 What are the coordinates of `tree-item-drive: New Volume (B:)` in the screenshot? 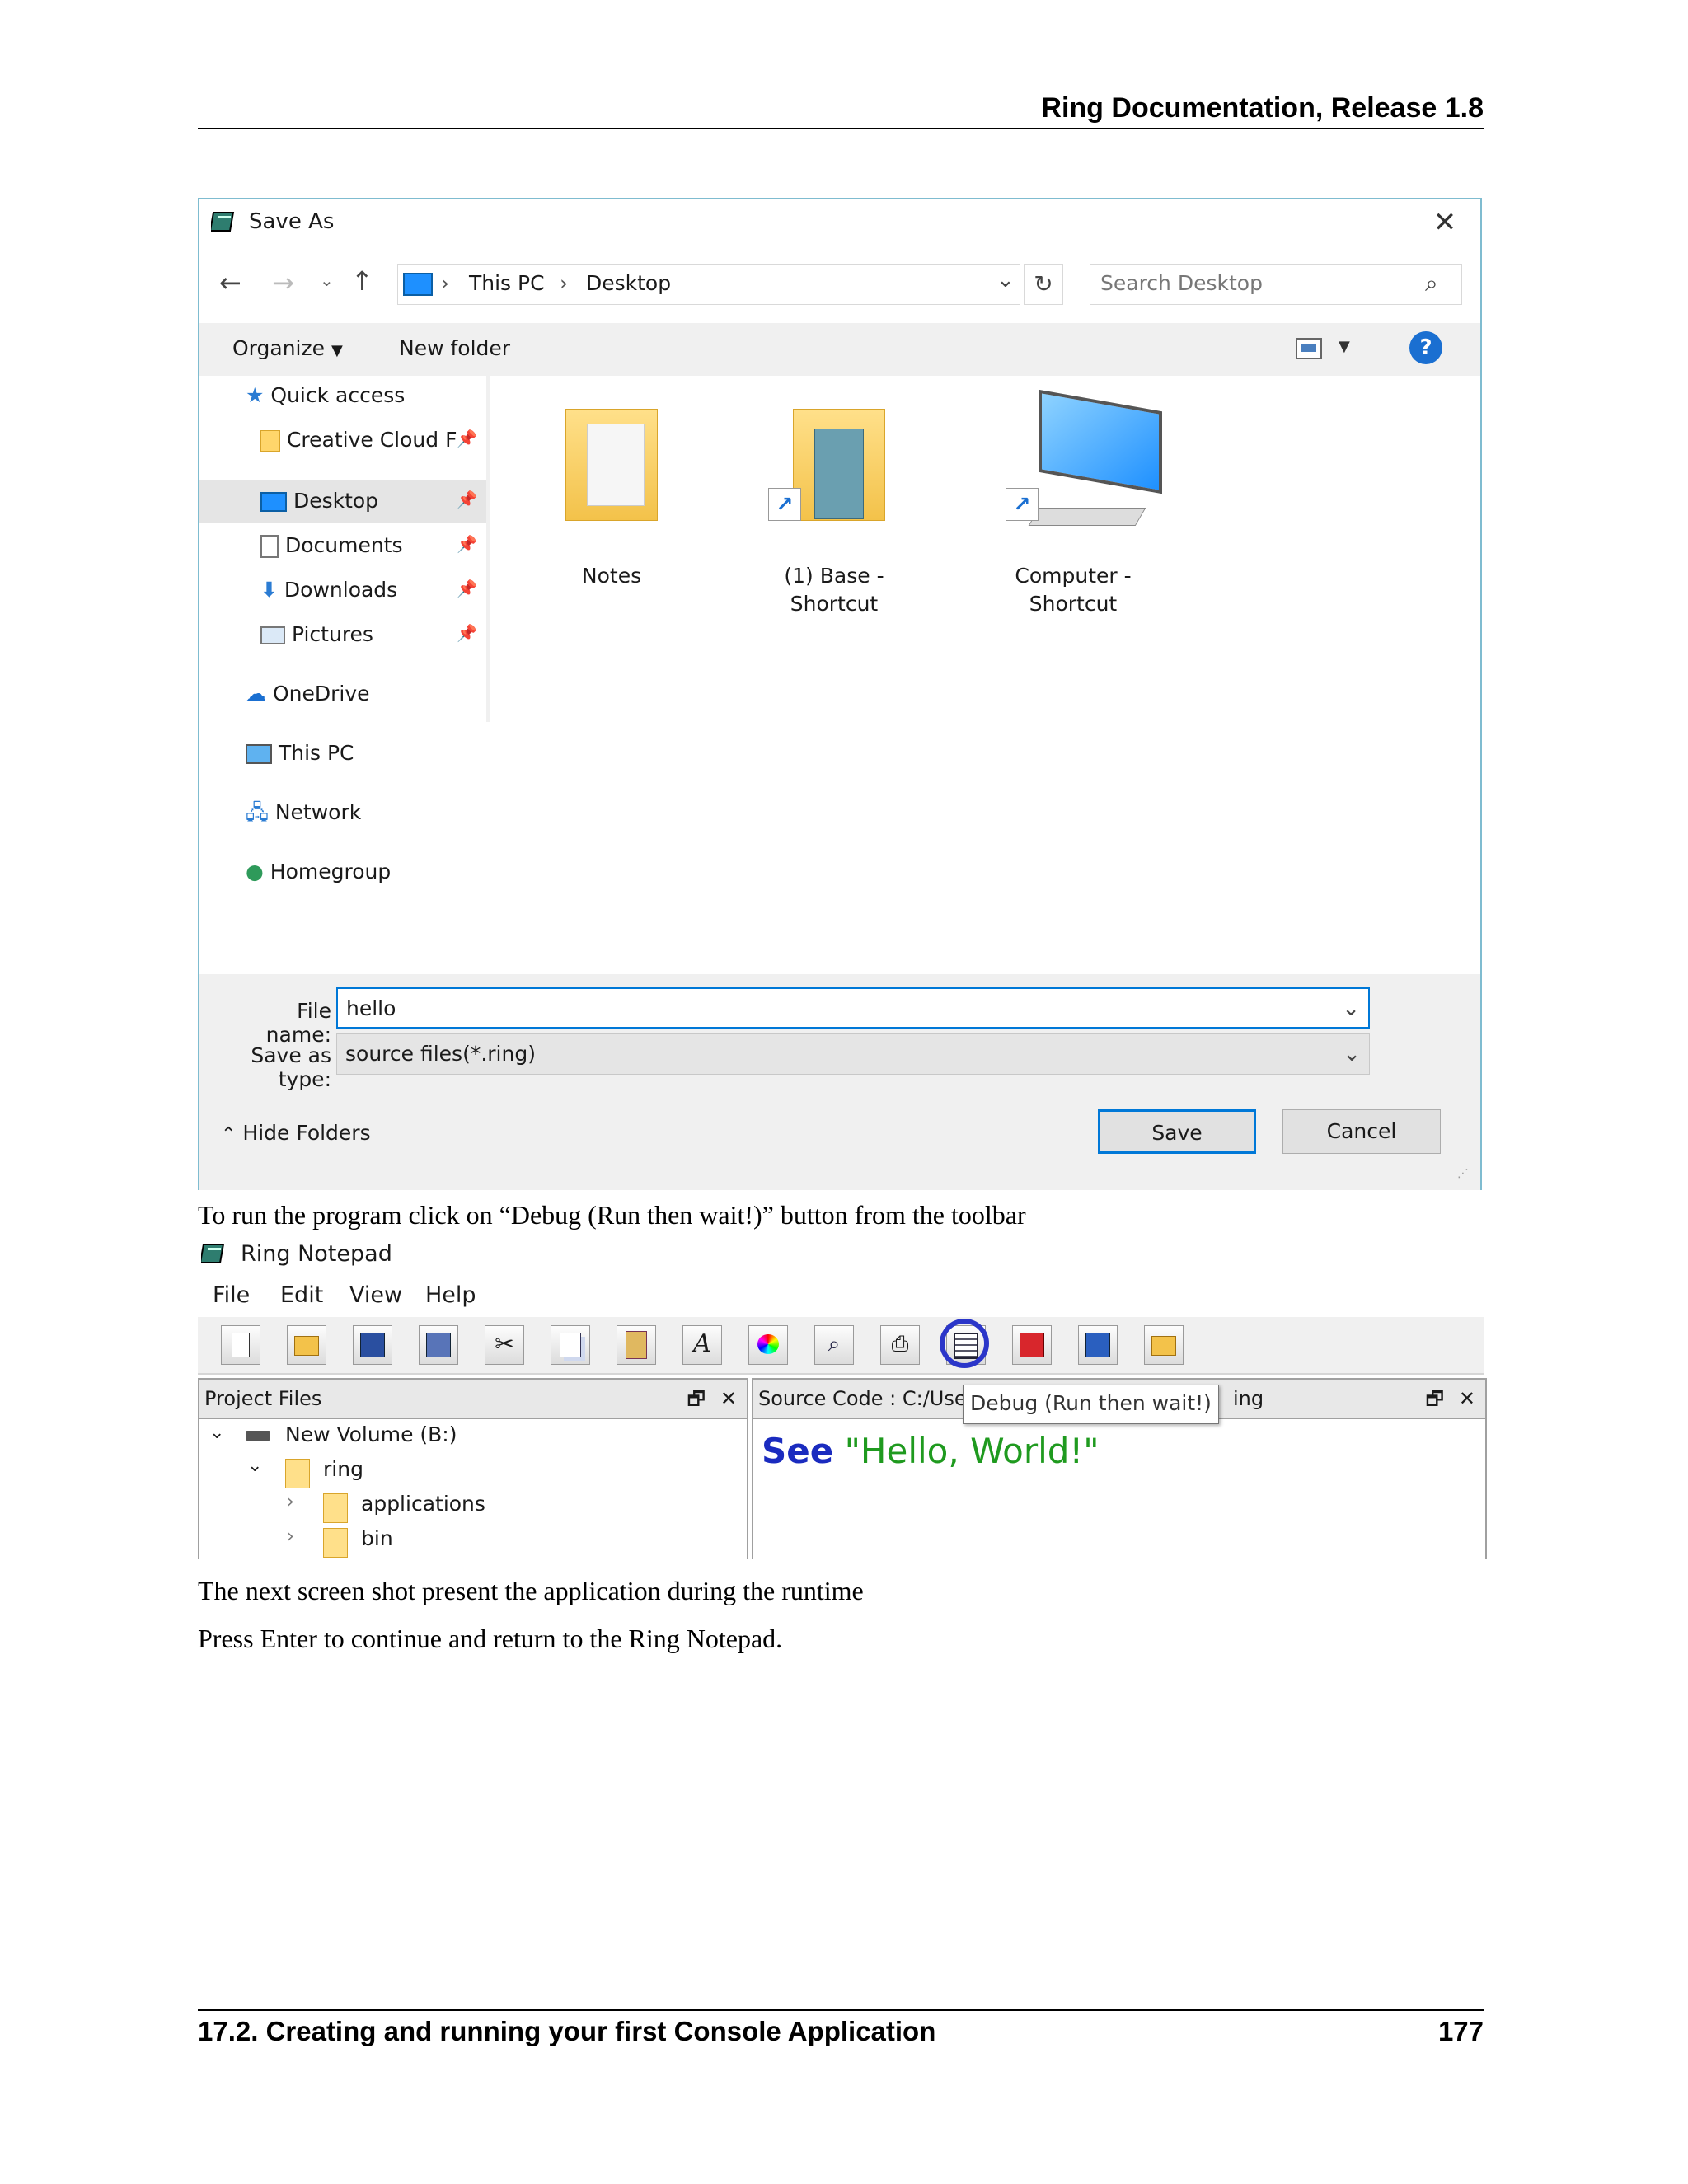 It's located at (371, 1434).